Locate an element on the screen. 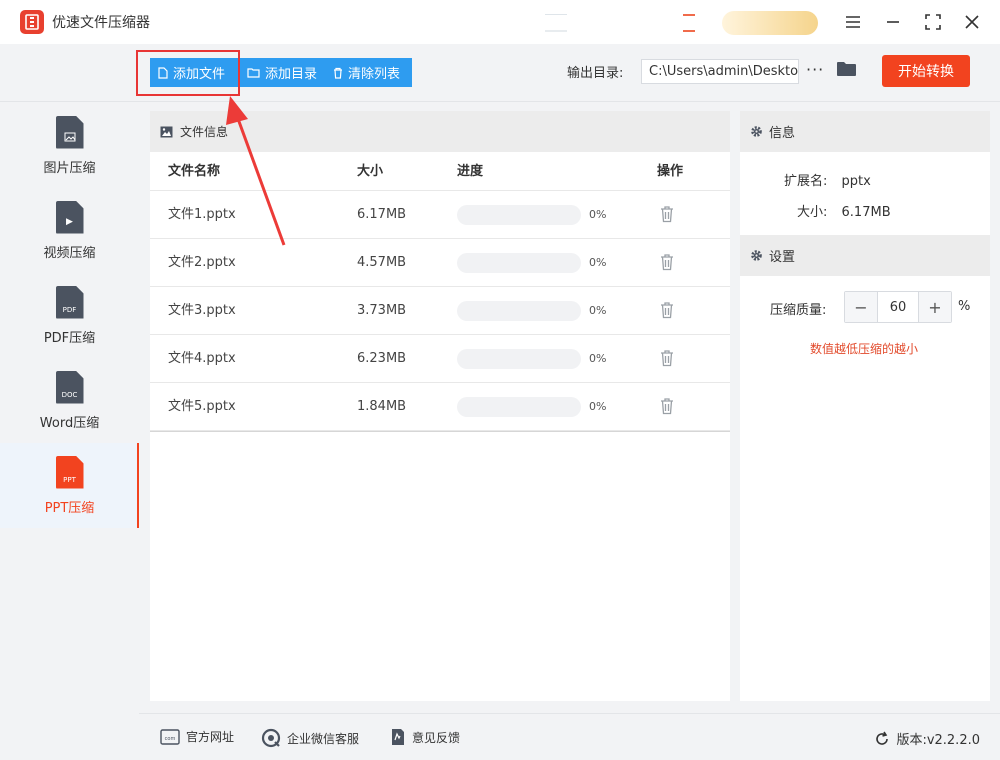  size-row: 大小: 6.17MB is located at coordinates (844, 210).